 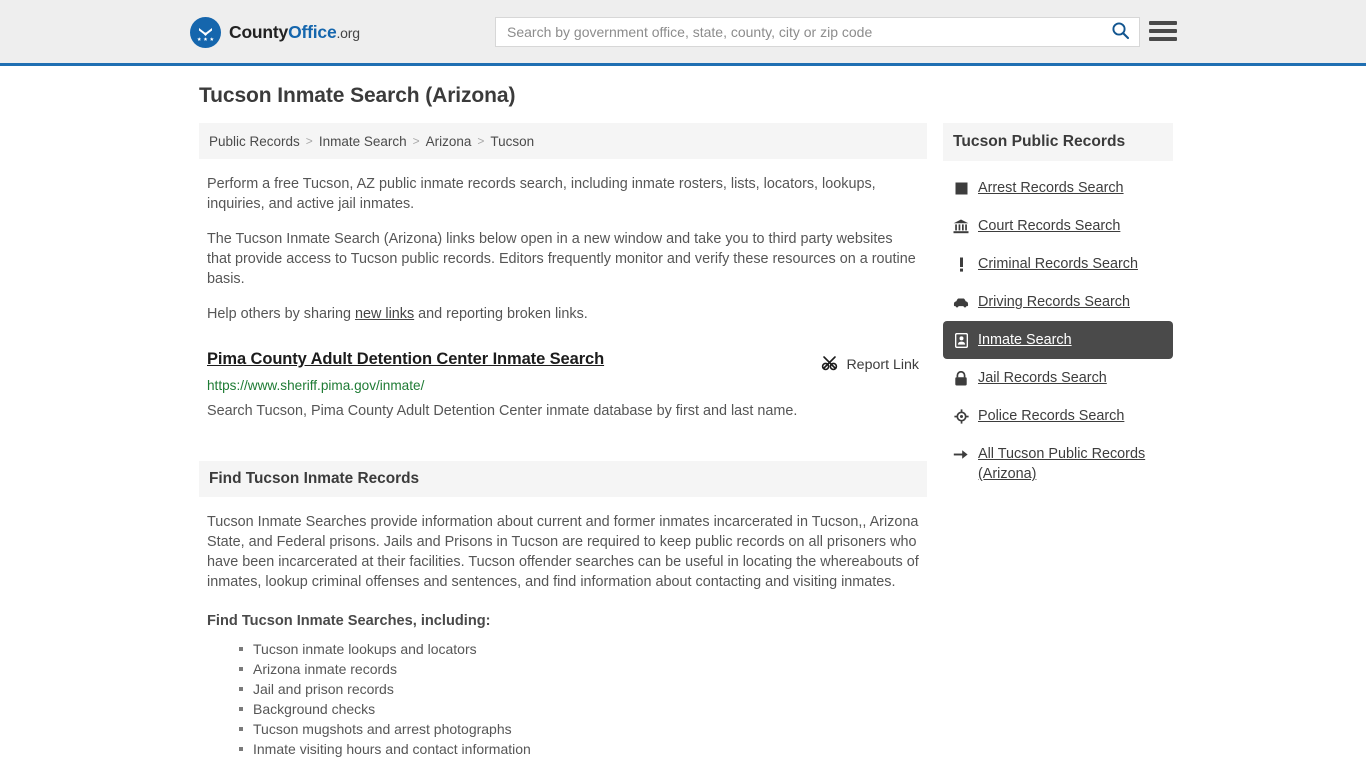 What do you see at coordinates (583, 689) in the screenshot?
I see `list-item: Jail and prison records` at bounding box center [583, 689].